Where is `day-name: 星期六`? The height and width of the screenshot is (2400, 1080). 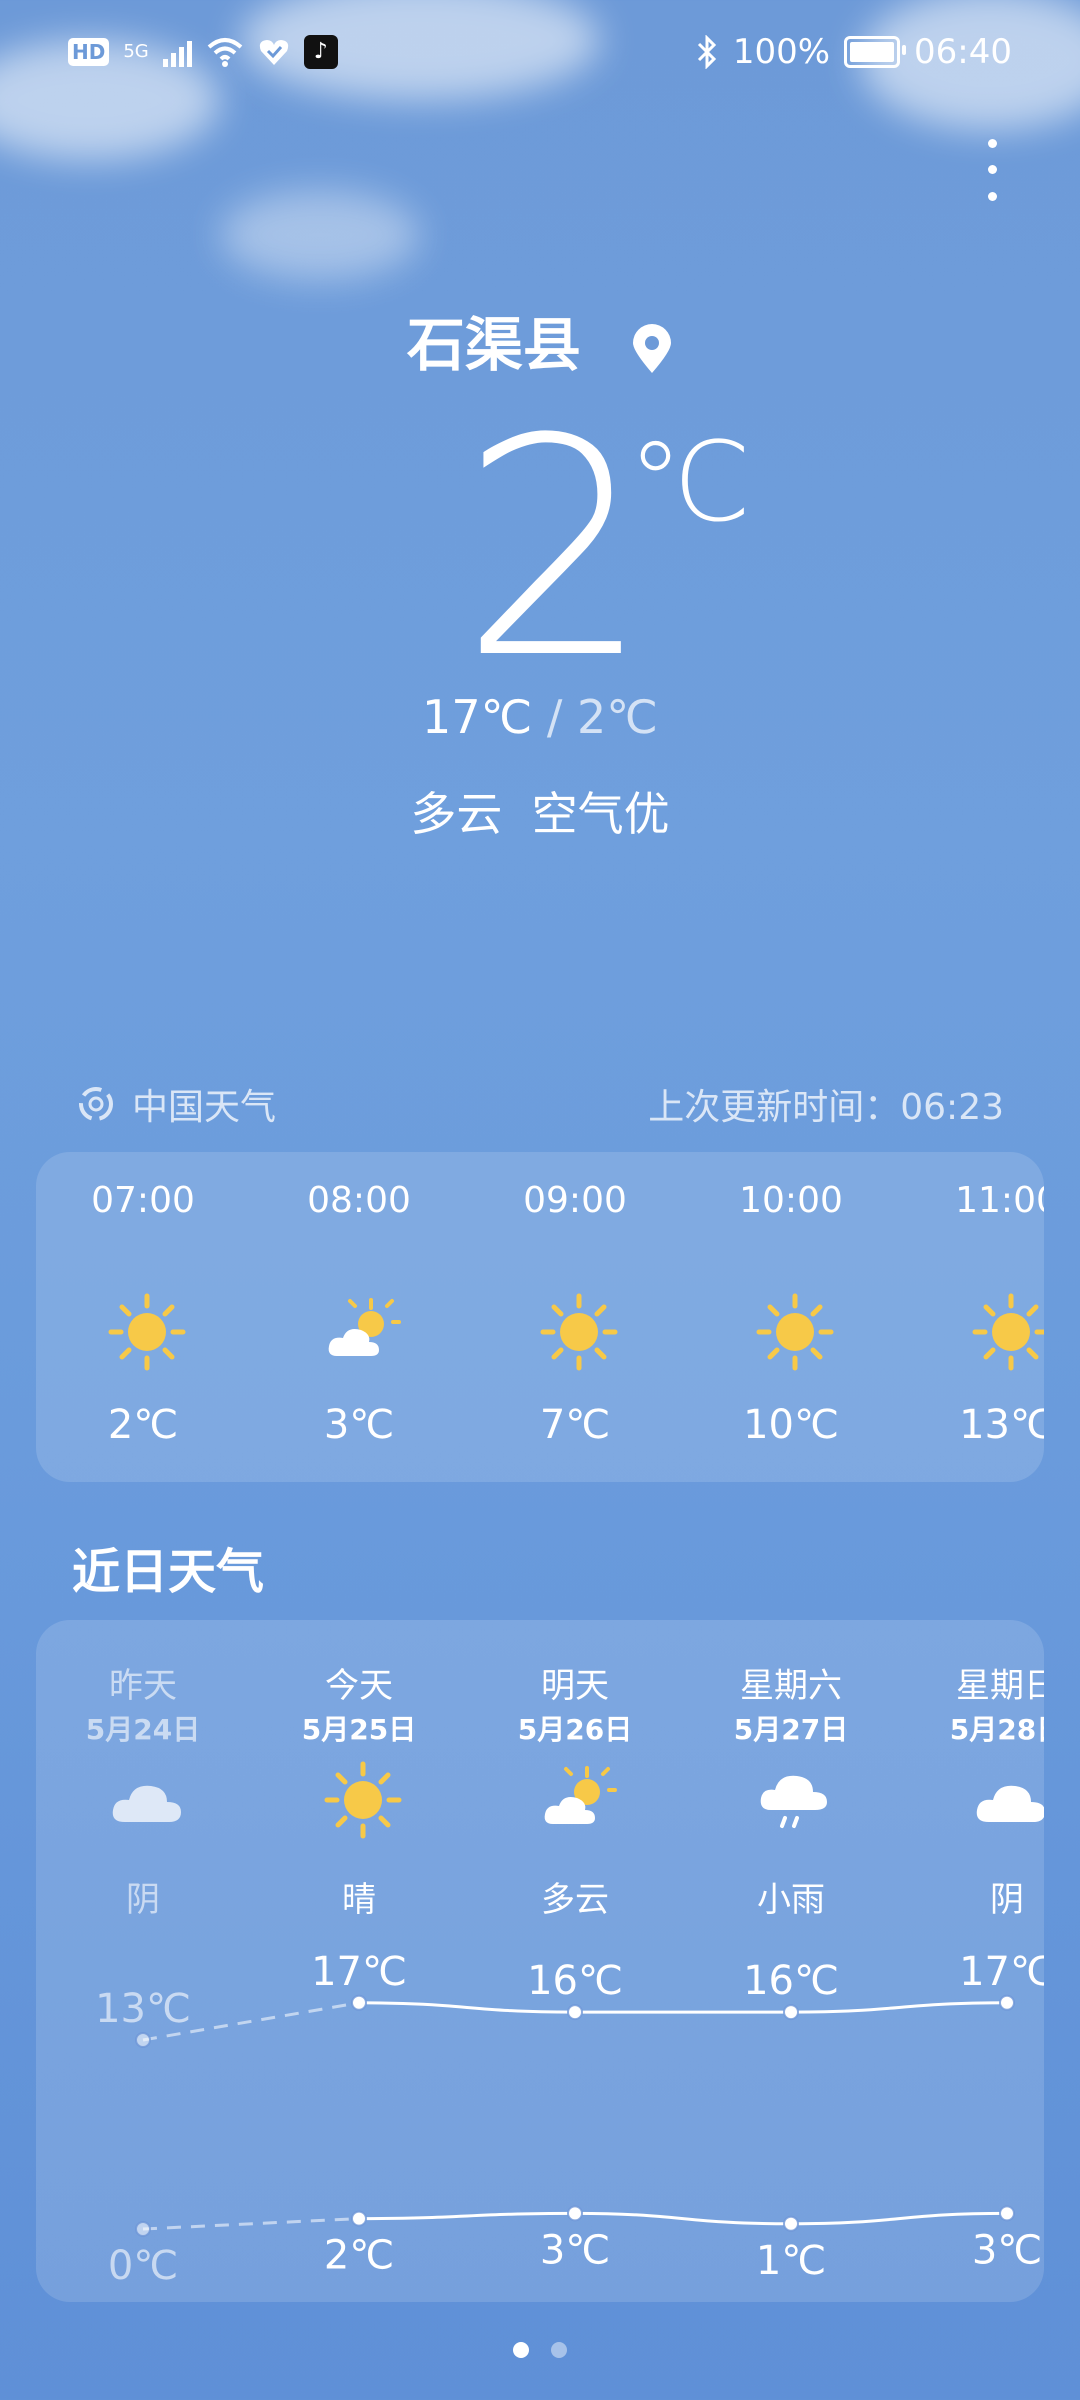
day-name: 星期六 is located at coordinates (791, 1686).